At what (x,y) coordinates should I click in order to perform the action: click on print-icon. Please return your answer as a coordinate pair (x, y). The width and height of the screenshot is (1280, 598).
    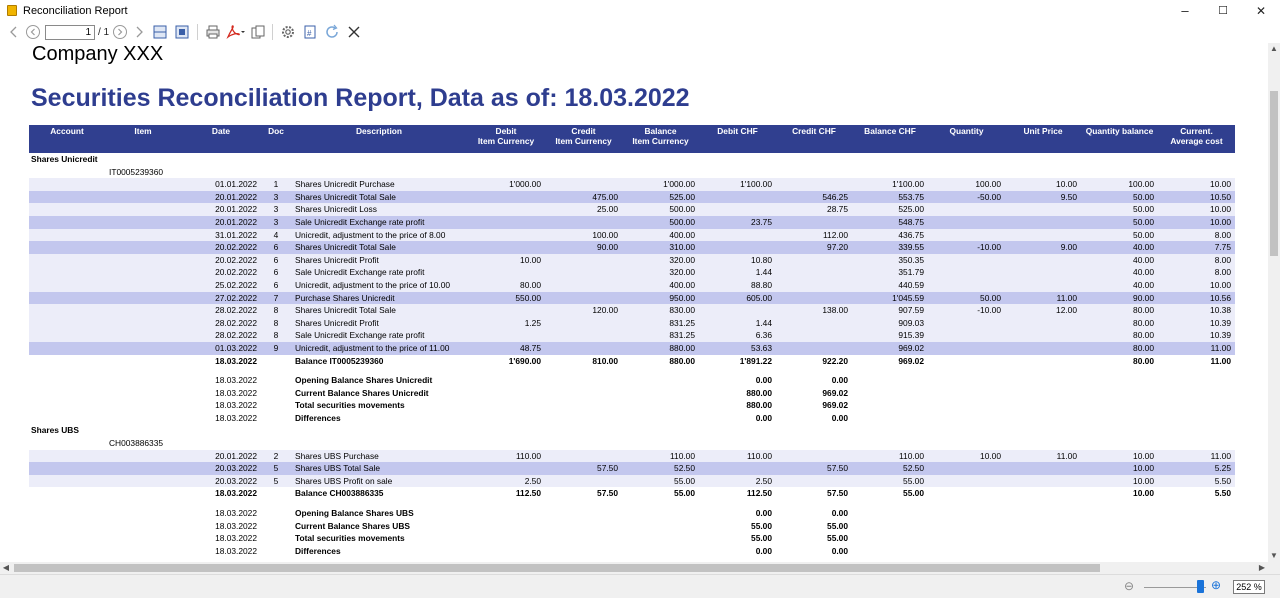
    Looking at the image, I should click on (213, 32).